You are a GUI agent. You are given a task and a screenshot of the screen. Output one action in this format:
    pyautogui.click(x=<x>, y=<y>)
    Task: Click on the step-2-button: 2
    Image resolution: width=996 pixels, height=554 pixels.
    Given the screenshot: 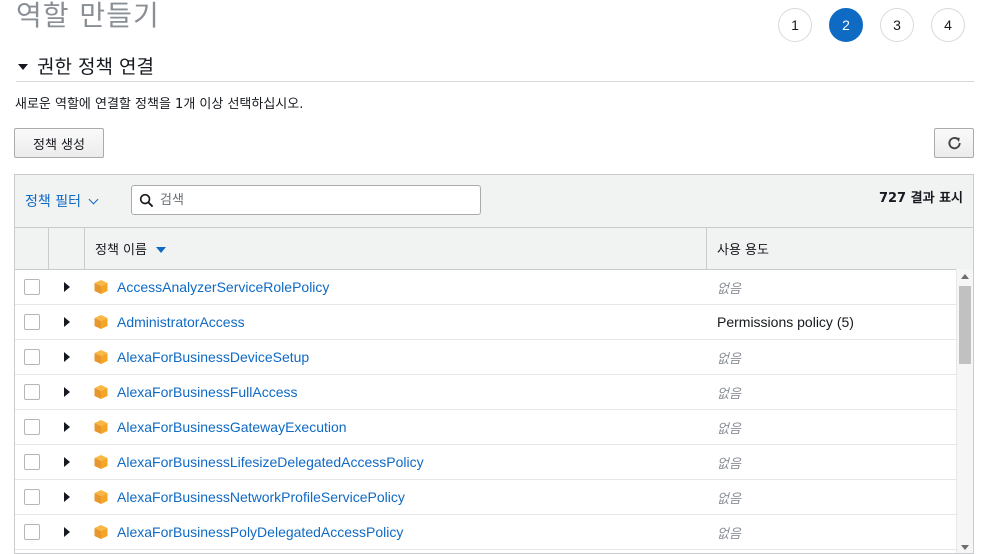 What is the action you would take?
    pyautogui.click(x=846, y=25)
    